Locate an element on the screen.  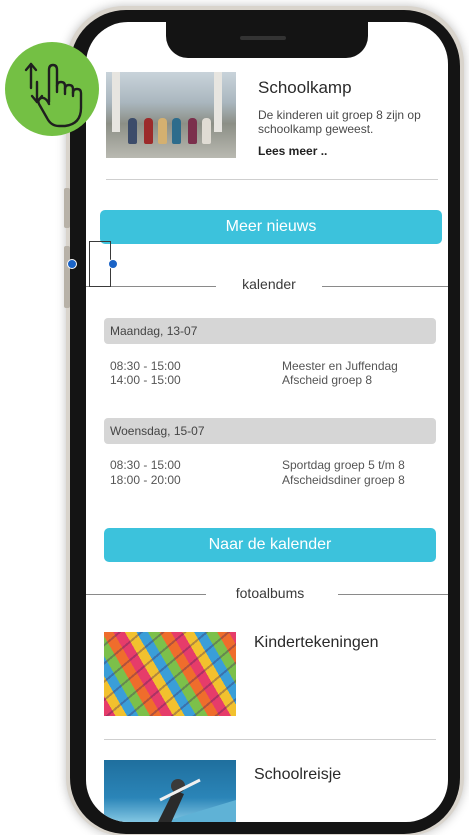
album-title: Kindertekeningen is located at coordinates (316, 643).